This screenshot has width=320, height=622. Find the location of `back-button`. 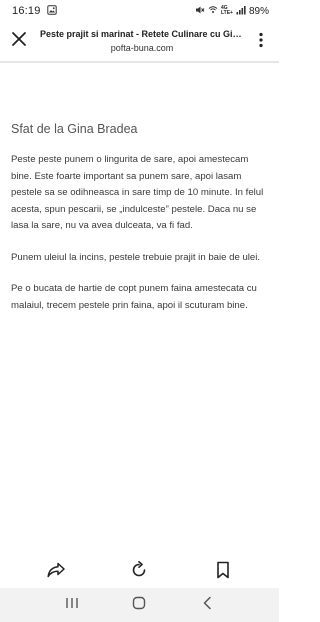

back-button is located at coordinates (207, 605).